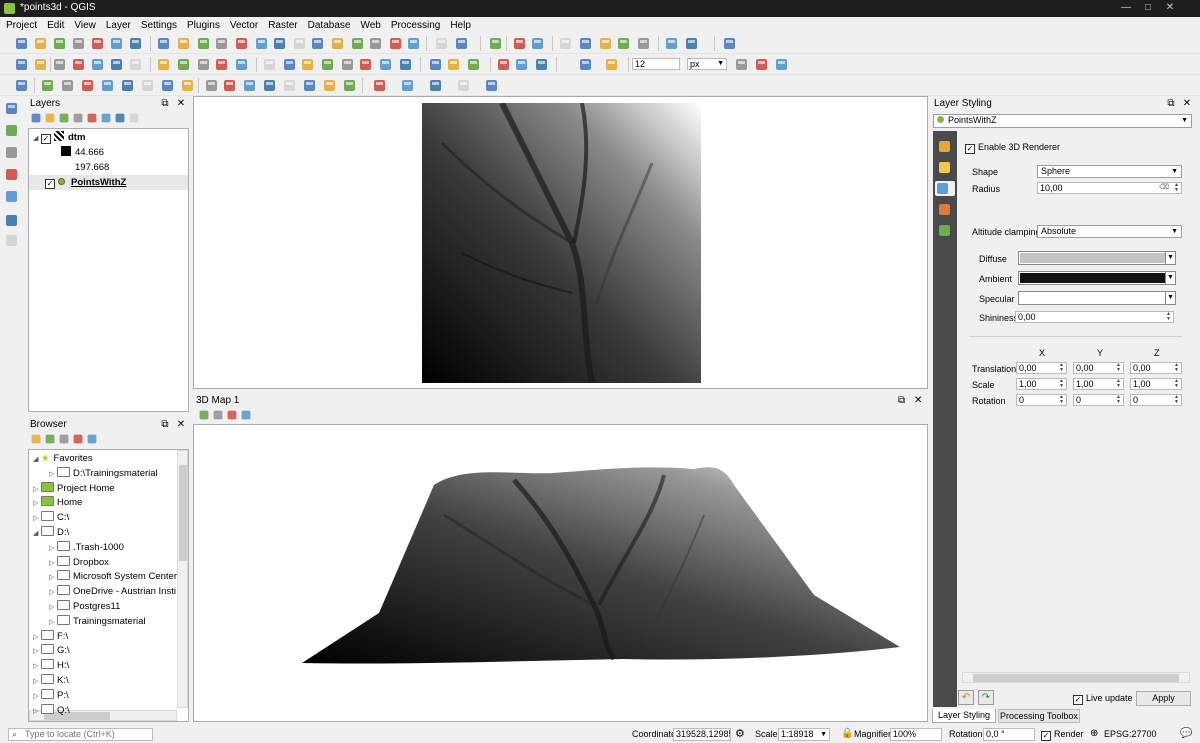 Image resolution: width=1200 pixels, height=743 pixels. Describe the element at coordinates (461, 43) in the screenshot. I see `field-calculator-icon` at that location.